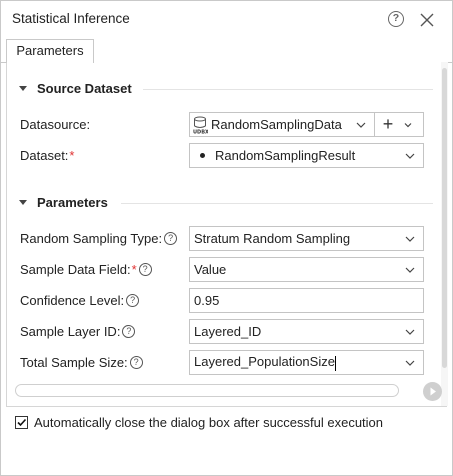  What do you see at coordinates (74, 362) in the screenshot?
I see `total-sample-size-label-text: Total Sample Size:` at bounding box center [74, 362].